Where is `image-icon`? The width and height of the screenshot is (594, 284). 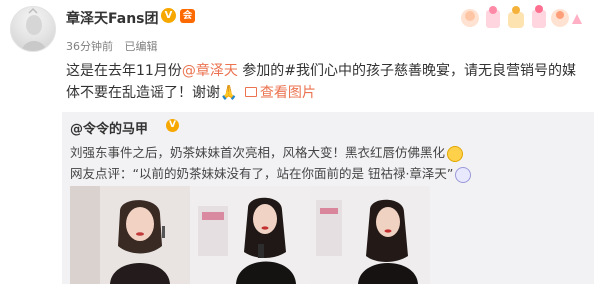
image-icon is located at coordinates (250, 92).